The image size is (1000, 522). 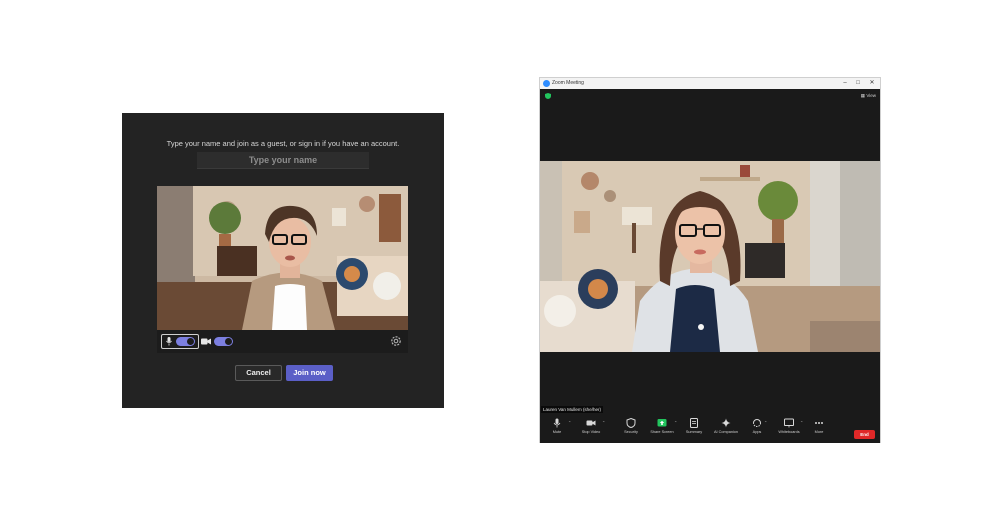 I want to click on self-video-preview, so click(x=282, y=258).